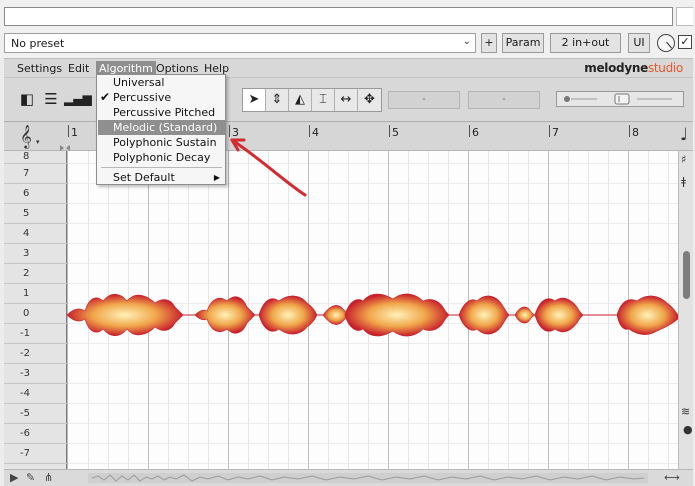 This screenshot has height=486, width=695. I want to click on bar-number: 3, so click(235, 132).